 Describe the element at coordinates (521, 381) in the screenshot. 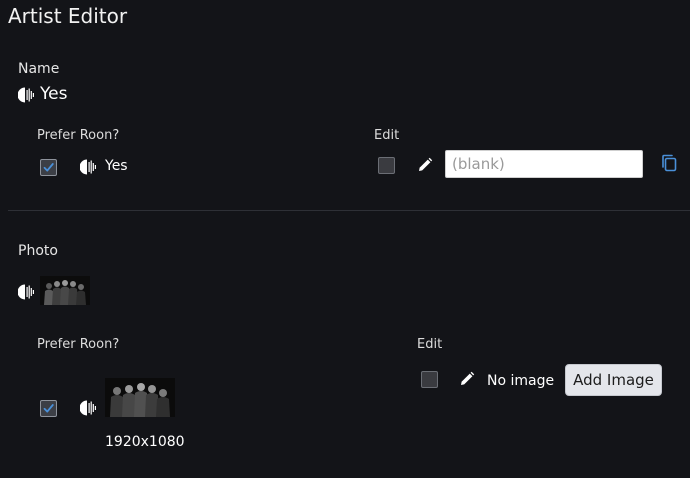

I see `no-image-text: No image` at that location.